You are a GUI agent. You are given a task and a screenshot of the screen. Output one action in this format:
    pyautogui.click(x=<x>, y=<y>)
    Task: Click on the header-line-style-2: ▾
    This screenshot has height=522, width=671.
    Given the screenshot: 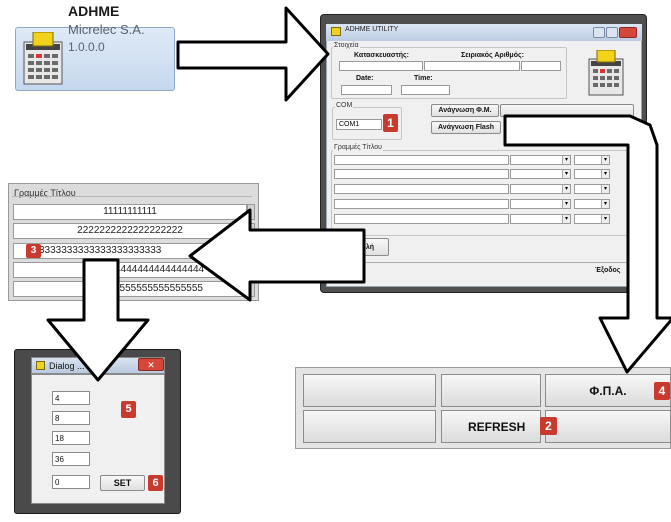 What is the action you would take?
    pyautogui.click(x=592, y=174)
    